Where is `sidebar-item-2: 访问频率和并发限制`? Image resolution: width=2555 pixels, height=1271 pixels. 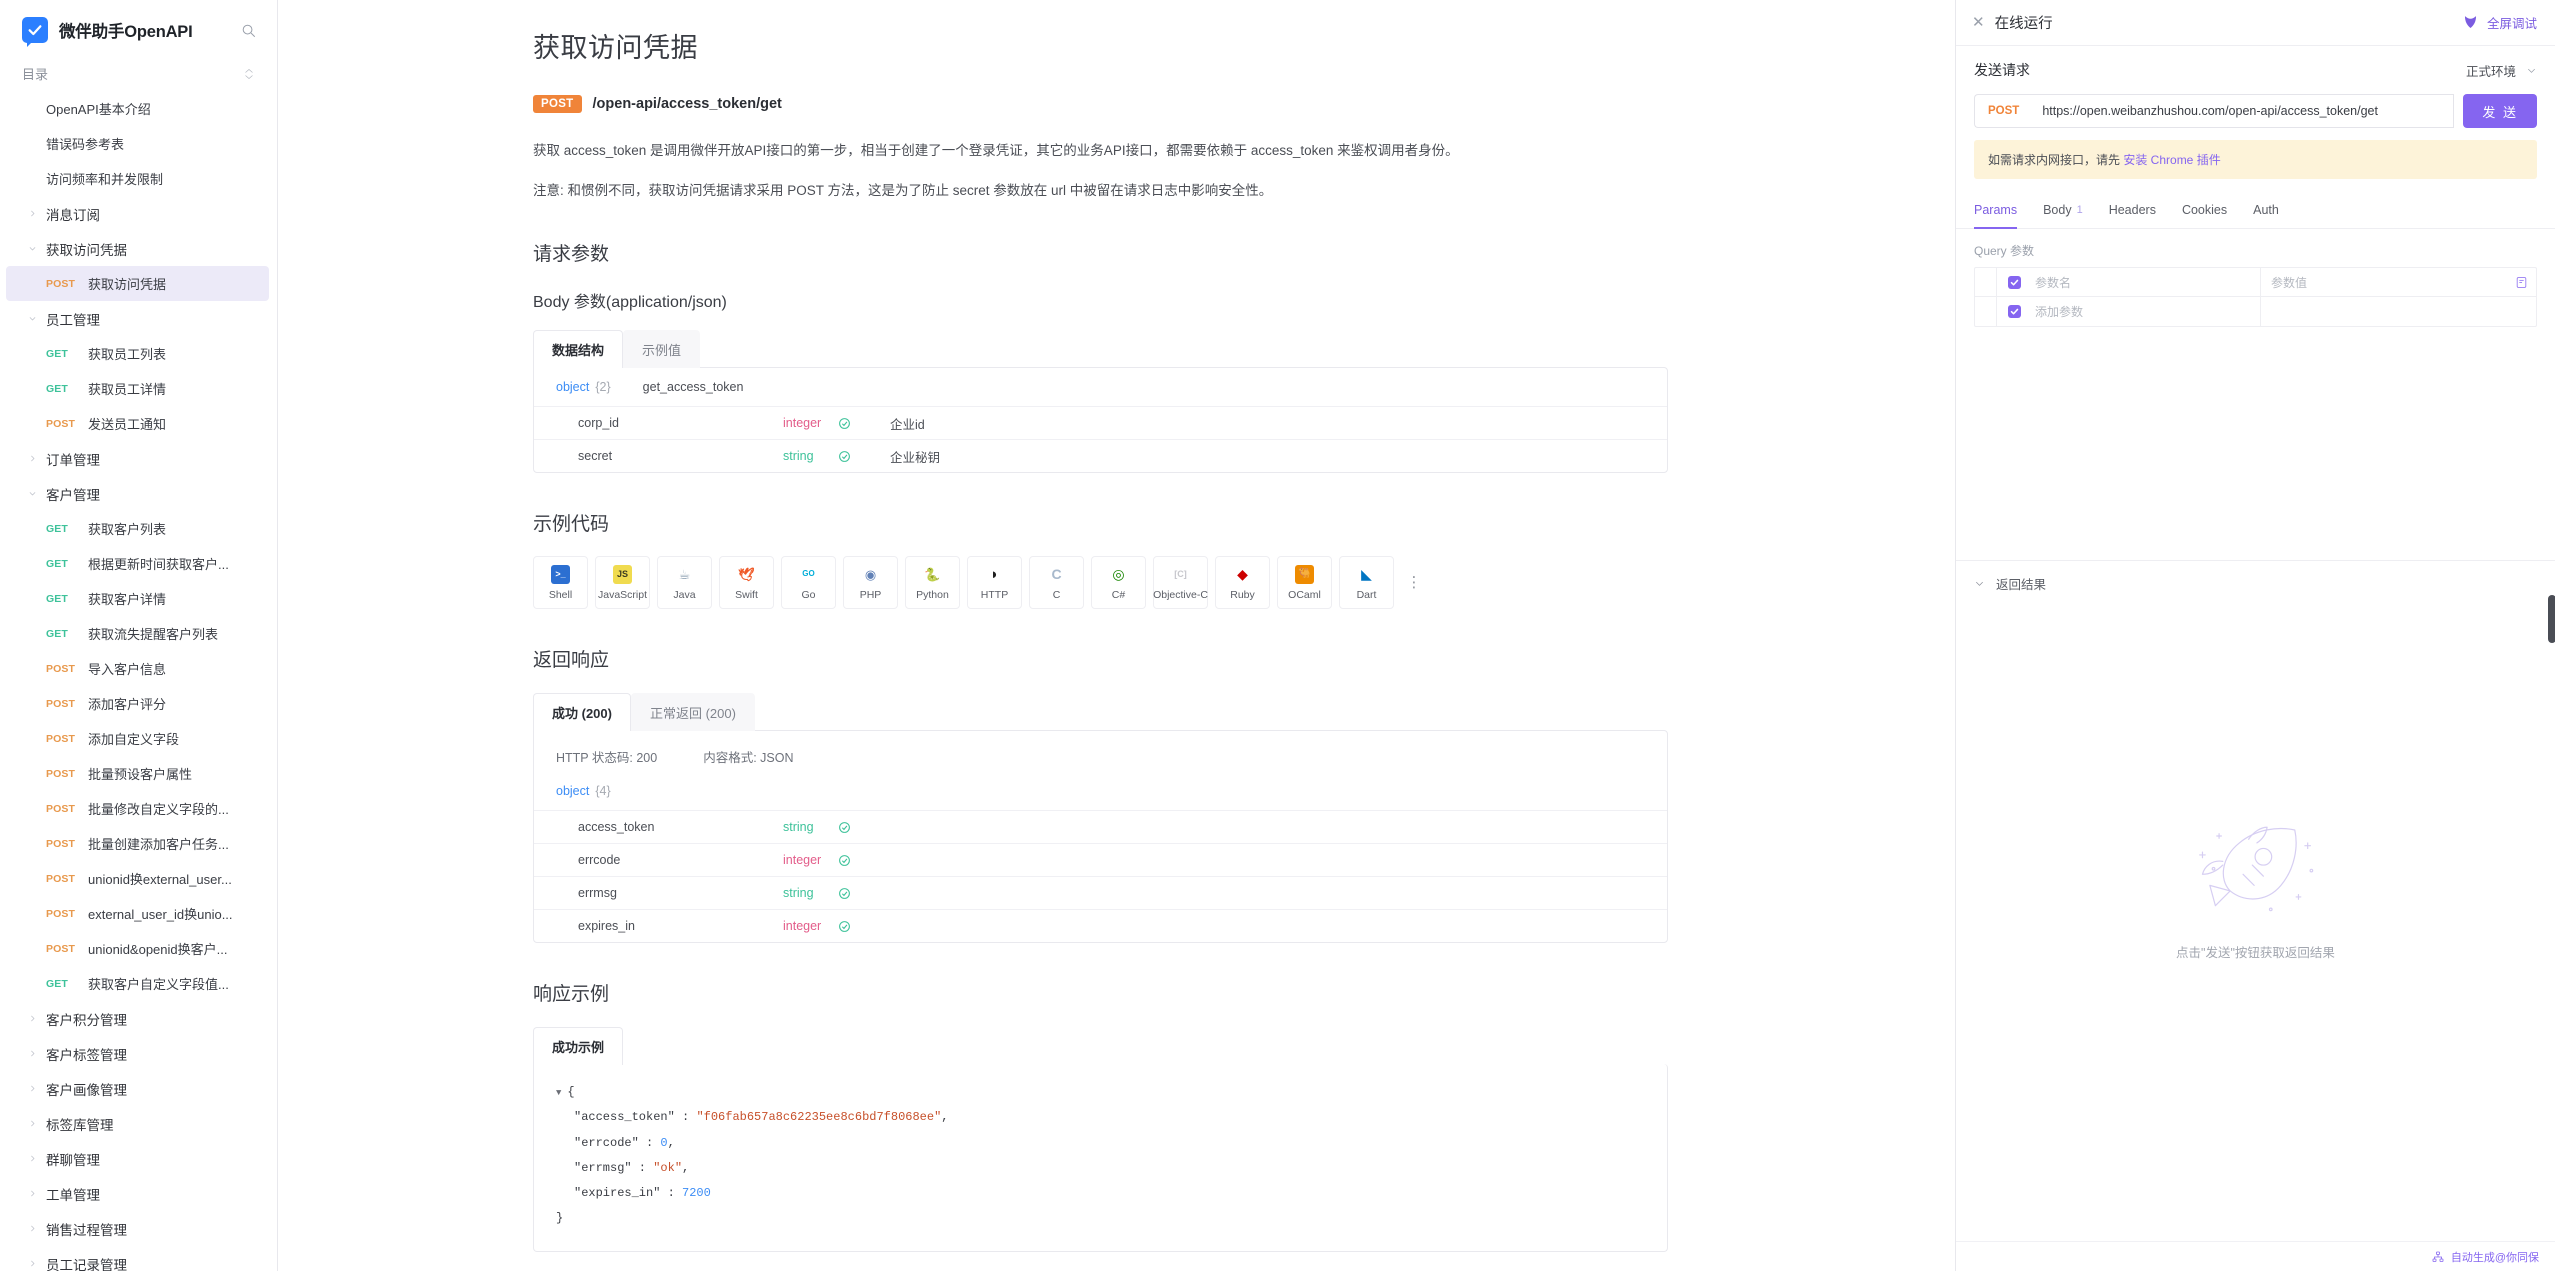
sidebar-item-2: 访问频率和并发限制 is located at coordinates (137, 178).